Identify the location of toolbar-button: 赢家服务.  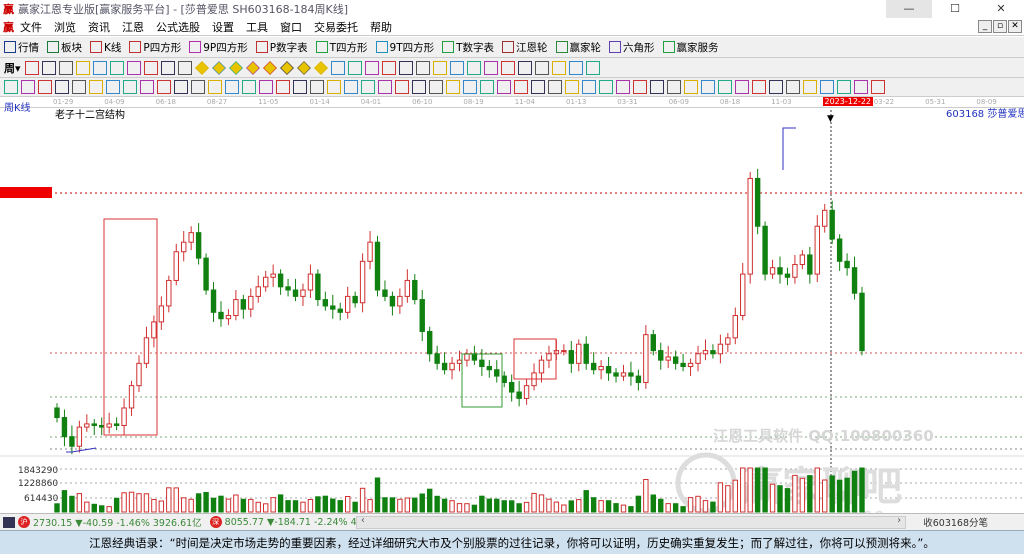
(690, 47).